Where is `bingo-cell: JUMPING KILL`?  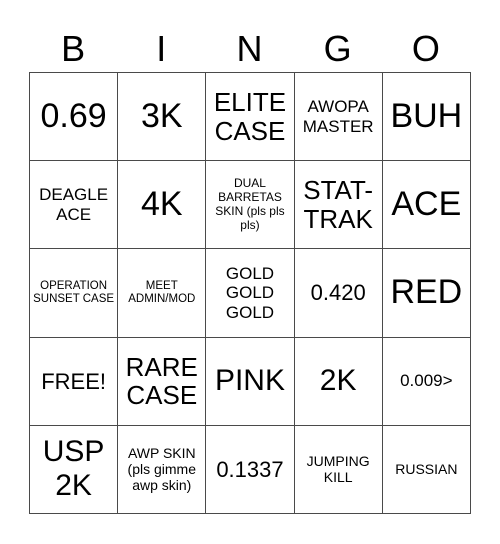 bingo-cell: JUMPING KILL is located at coordinates (338, 469).